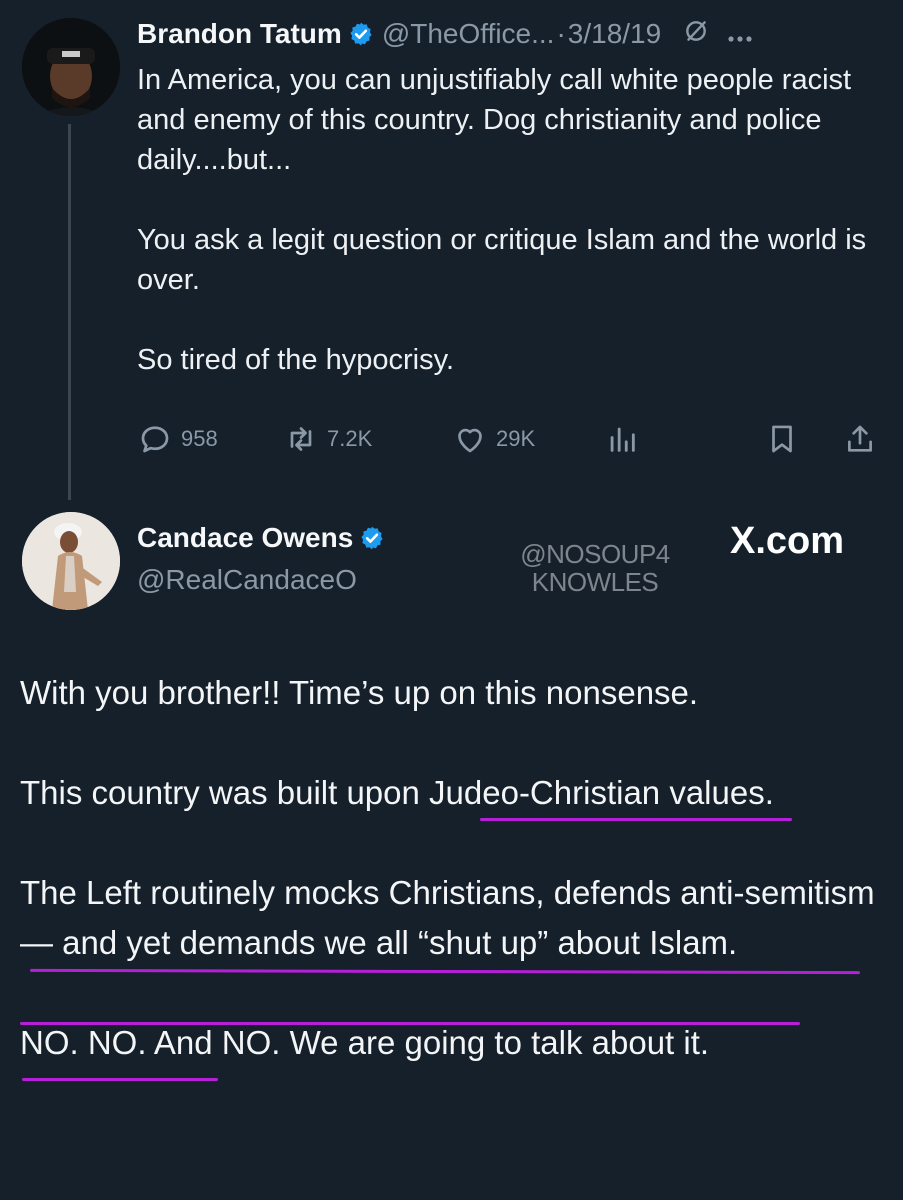 Image resolution: width=903 pixels, height=1200 pixels. Describe the element at coordinates (69, 312) in the screenshot. I see `thread-line` at that location.